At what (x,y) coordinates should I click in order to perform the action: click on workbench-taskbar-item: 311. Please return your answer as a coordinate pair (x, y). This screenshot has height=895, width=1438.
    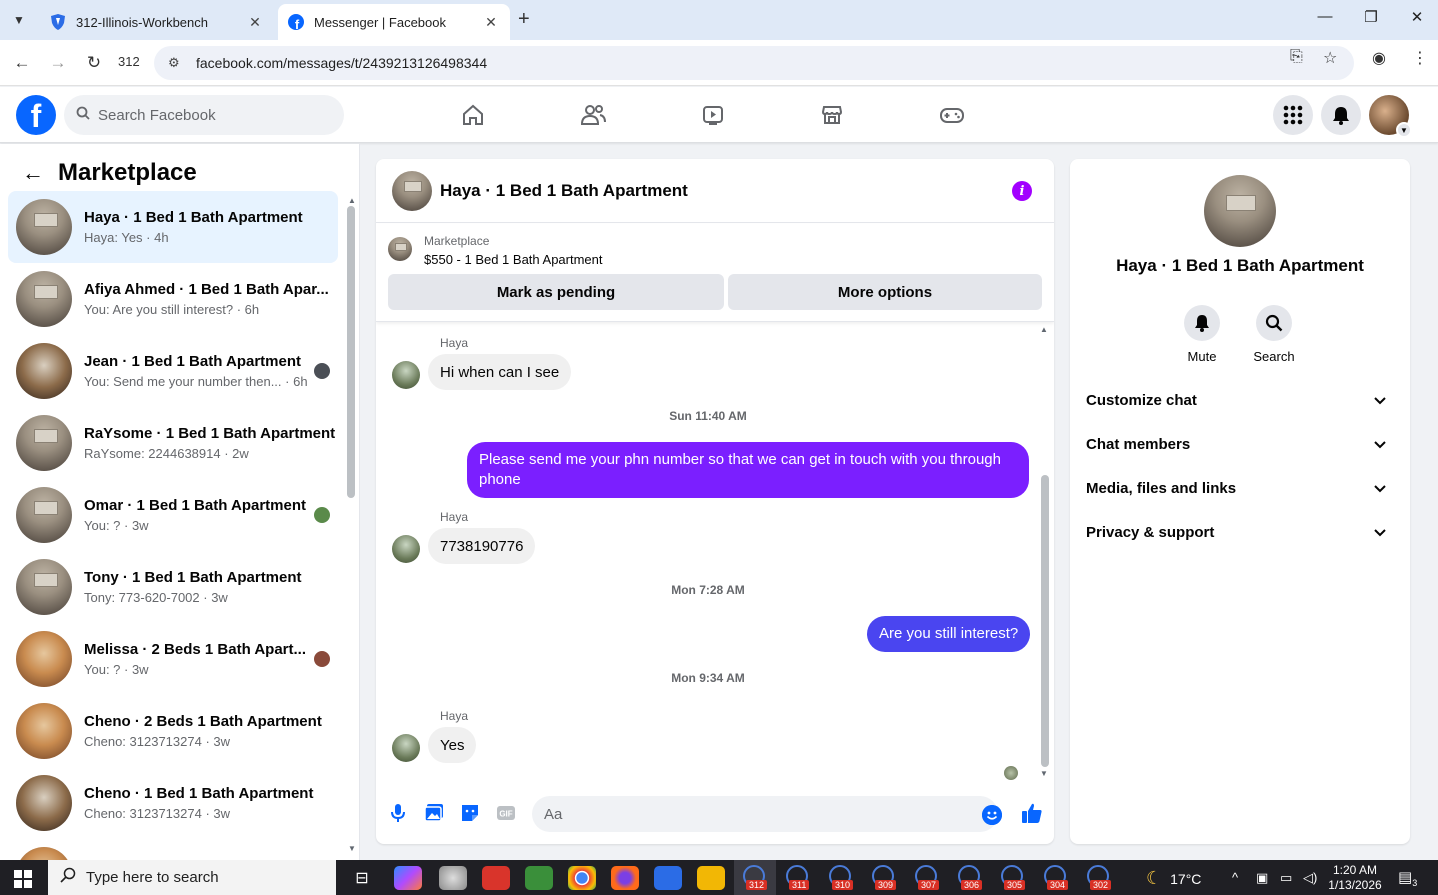
    Looking at the image, I should click on (798, 877).